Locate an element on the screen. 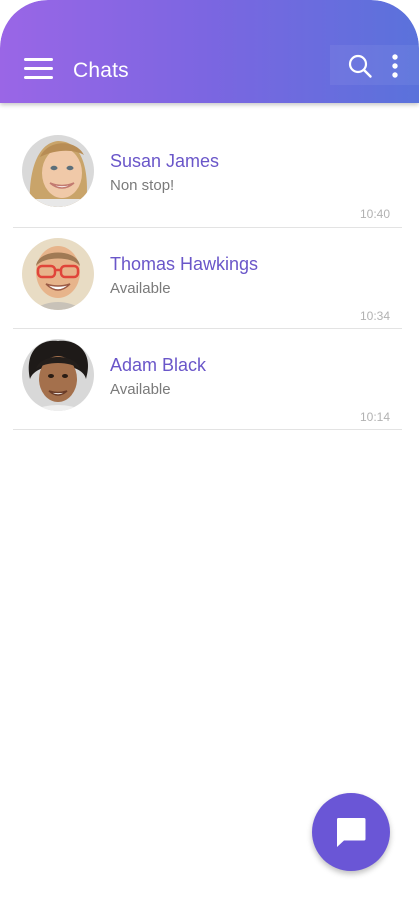 This screenshot has width=419, height=910. page-title: Chats is located at coordinates (101, 70).